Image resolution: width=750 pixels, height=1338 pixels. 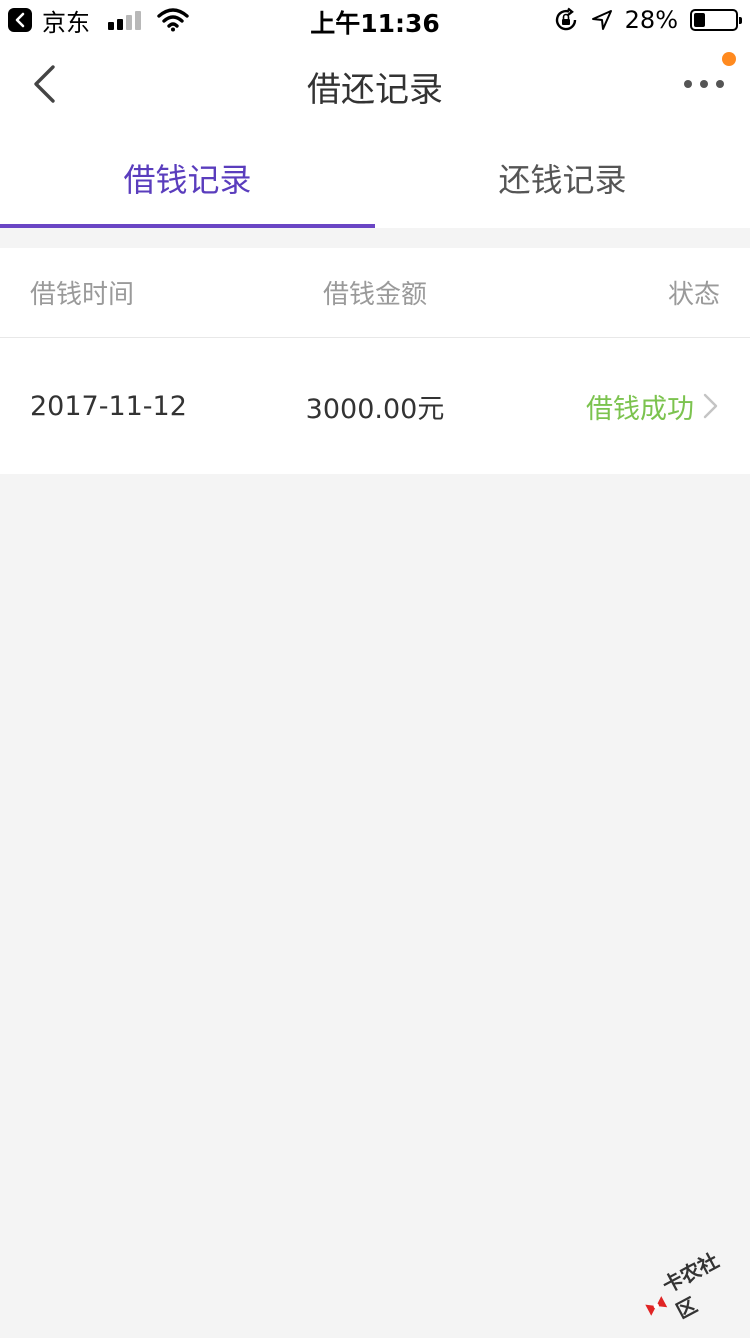 I want to click on status-bar-right: 28%, so click(x=647, y=20).